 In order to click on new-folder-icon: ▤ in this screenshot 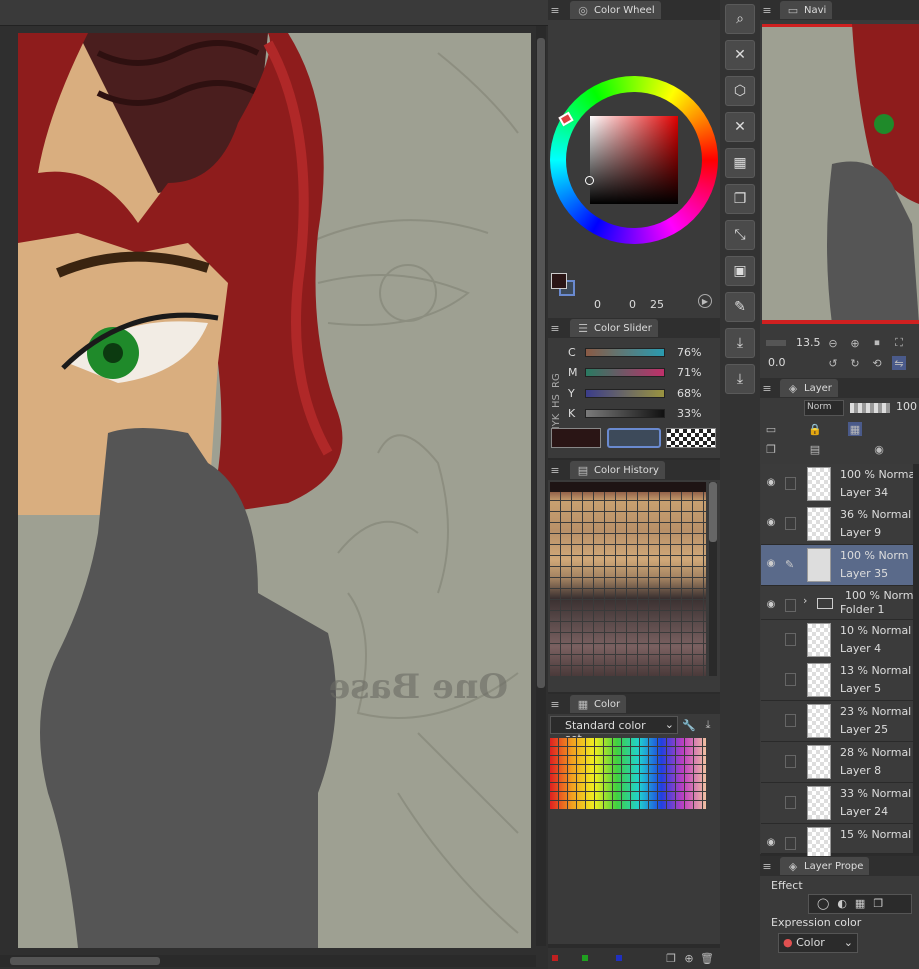, I will do `click(815, 449)`.